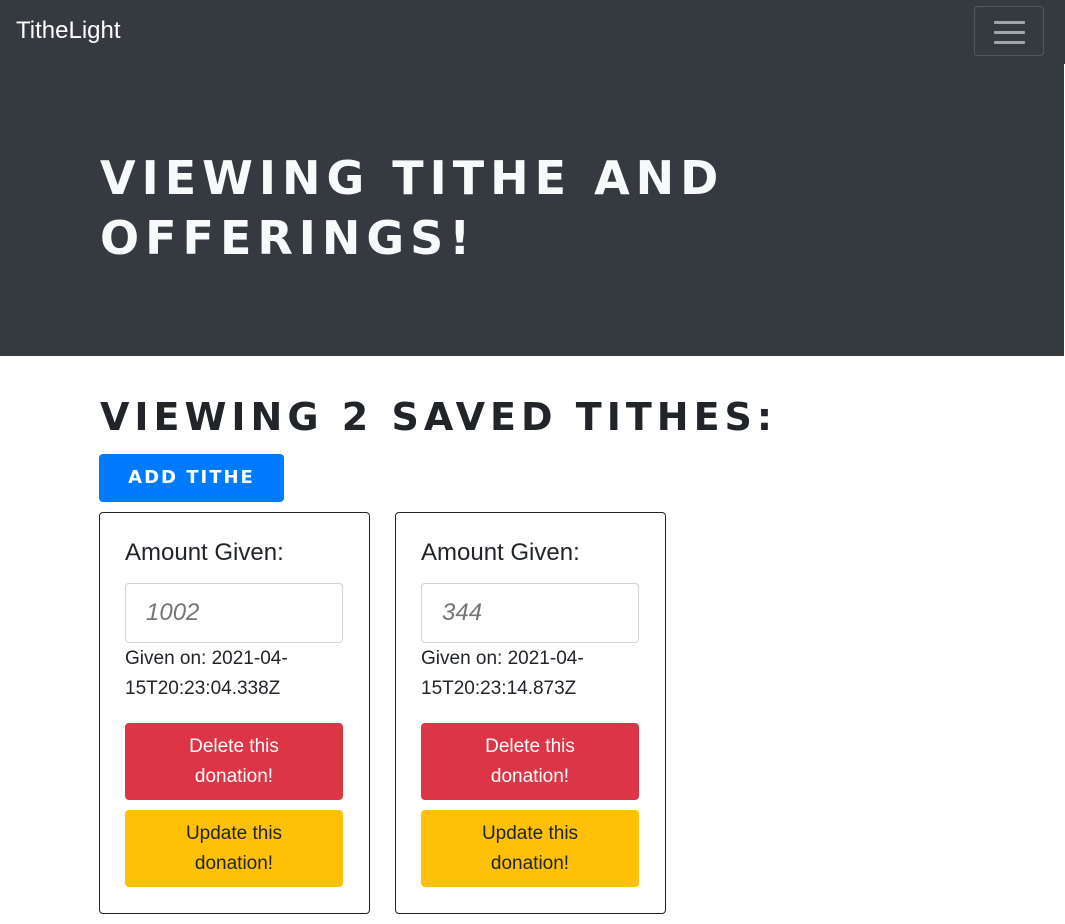  What do you see at coordinates (1009, 31) in the screenshot?
I see `navbar-toggler-button` at bounding box center [1009, 31].